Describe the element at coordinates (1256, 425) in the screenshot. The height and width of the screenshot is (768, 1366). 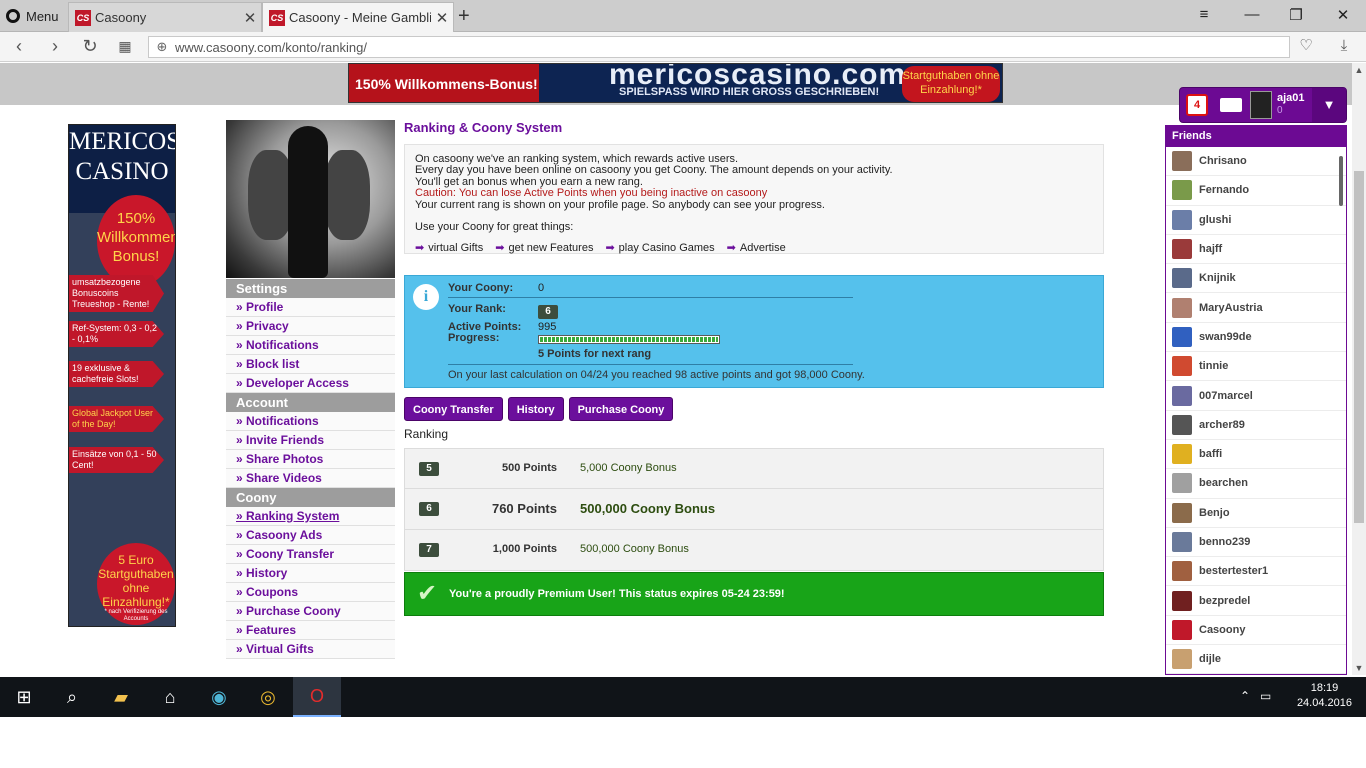
I see `friend-item: archer89` at that location.